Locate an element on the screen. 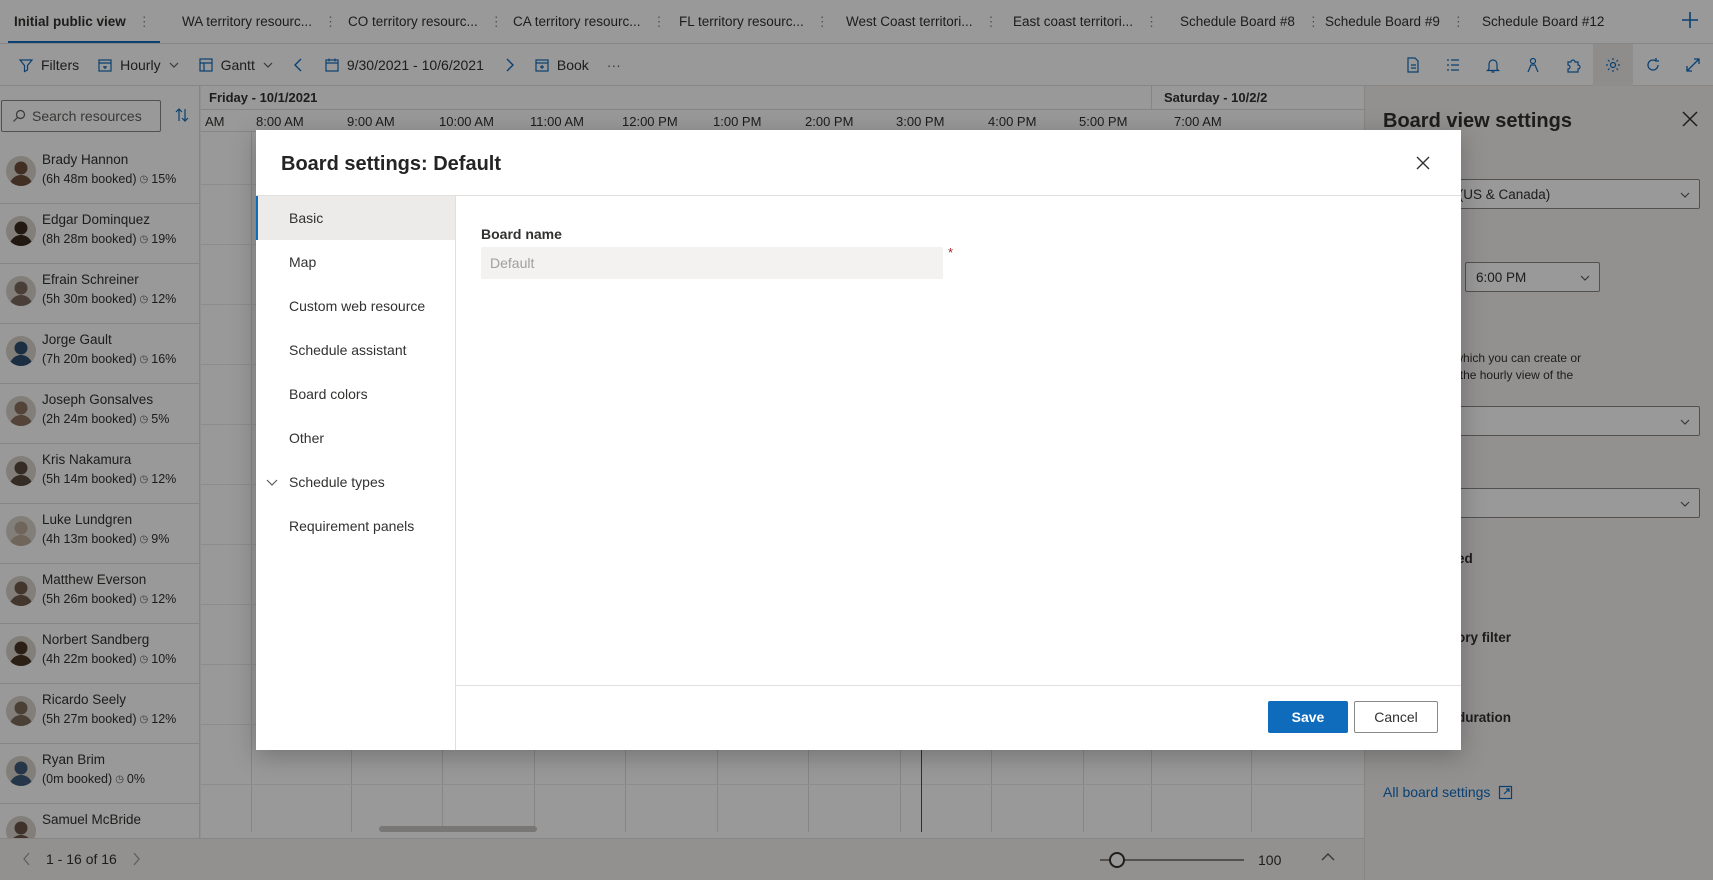 This screenshot has width=1713, height=880. required-indicator: * is located at coordinates (951, 252).